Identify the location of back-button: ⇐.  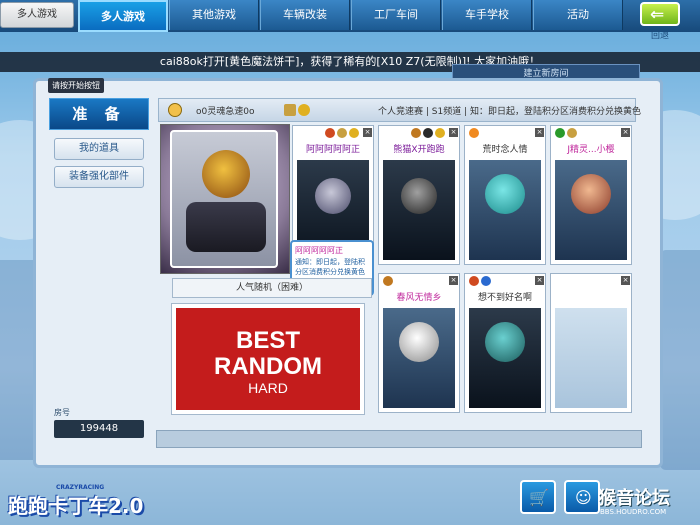
(660, 14).